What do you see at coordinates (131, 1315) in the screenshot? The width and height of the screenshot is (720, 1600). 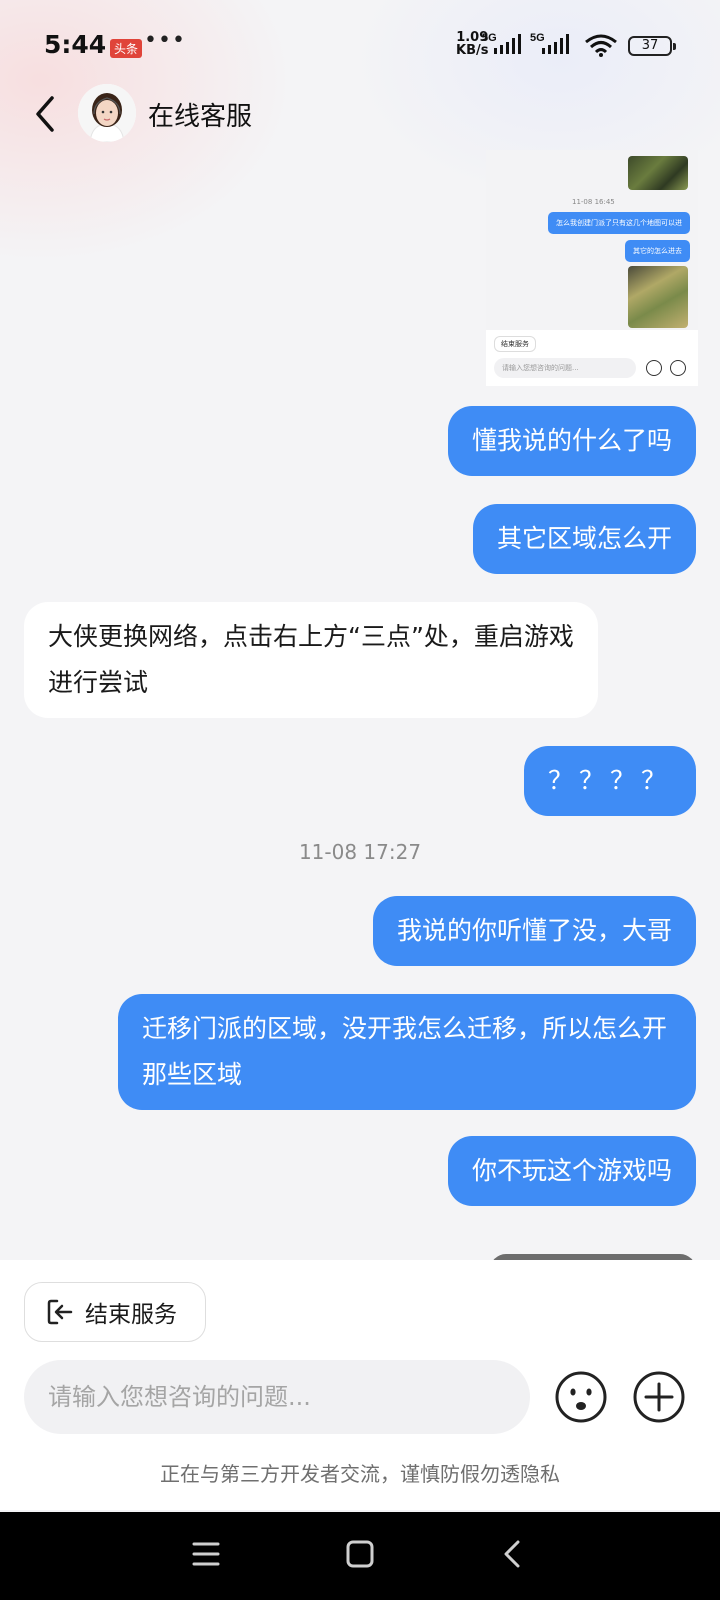 I see `end-service-label: 结束服务` at bounding box center [131, 1315].